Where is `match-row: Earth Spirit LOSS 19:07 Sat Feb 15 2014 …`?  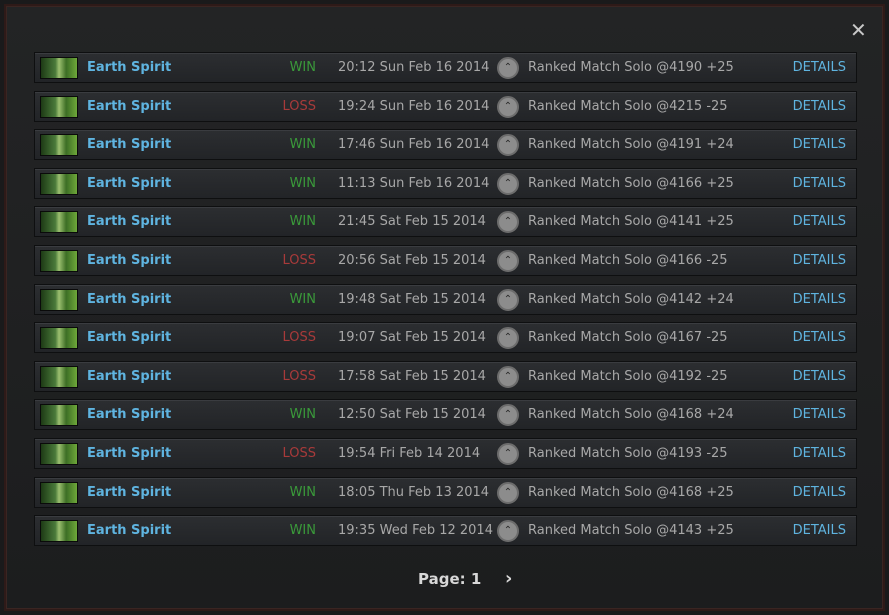 match-row: Earth Spirit LOSS 19:07 Sat Feb 15 2014 … is located at coordinates (445, 338).